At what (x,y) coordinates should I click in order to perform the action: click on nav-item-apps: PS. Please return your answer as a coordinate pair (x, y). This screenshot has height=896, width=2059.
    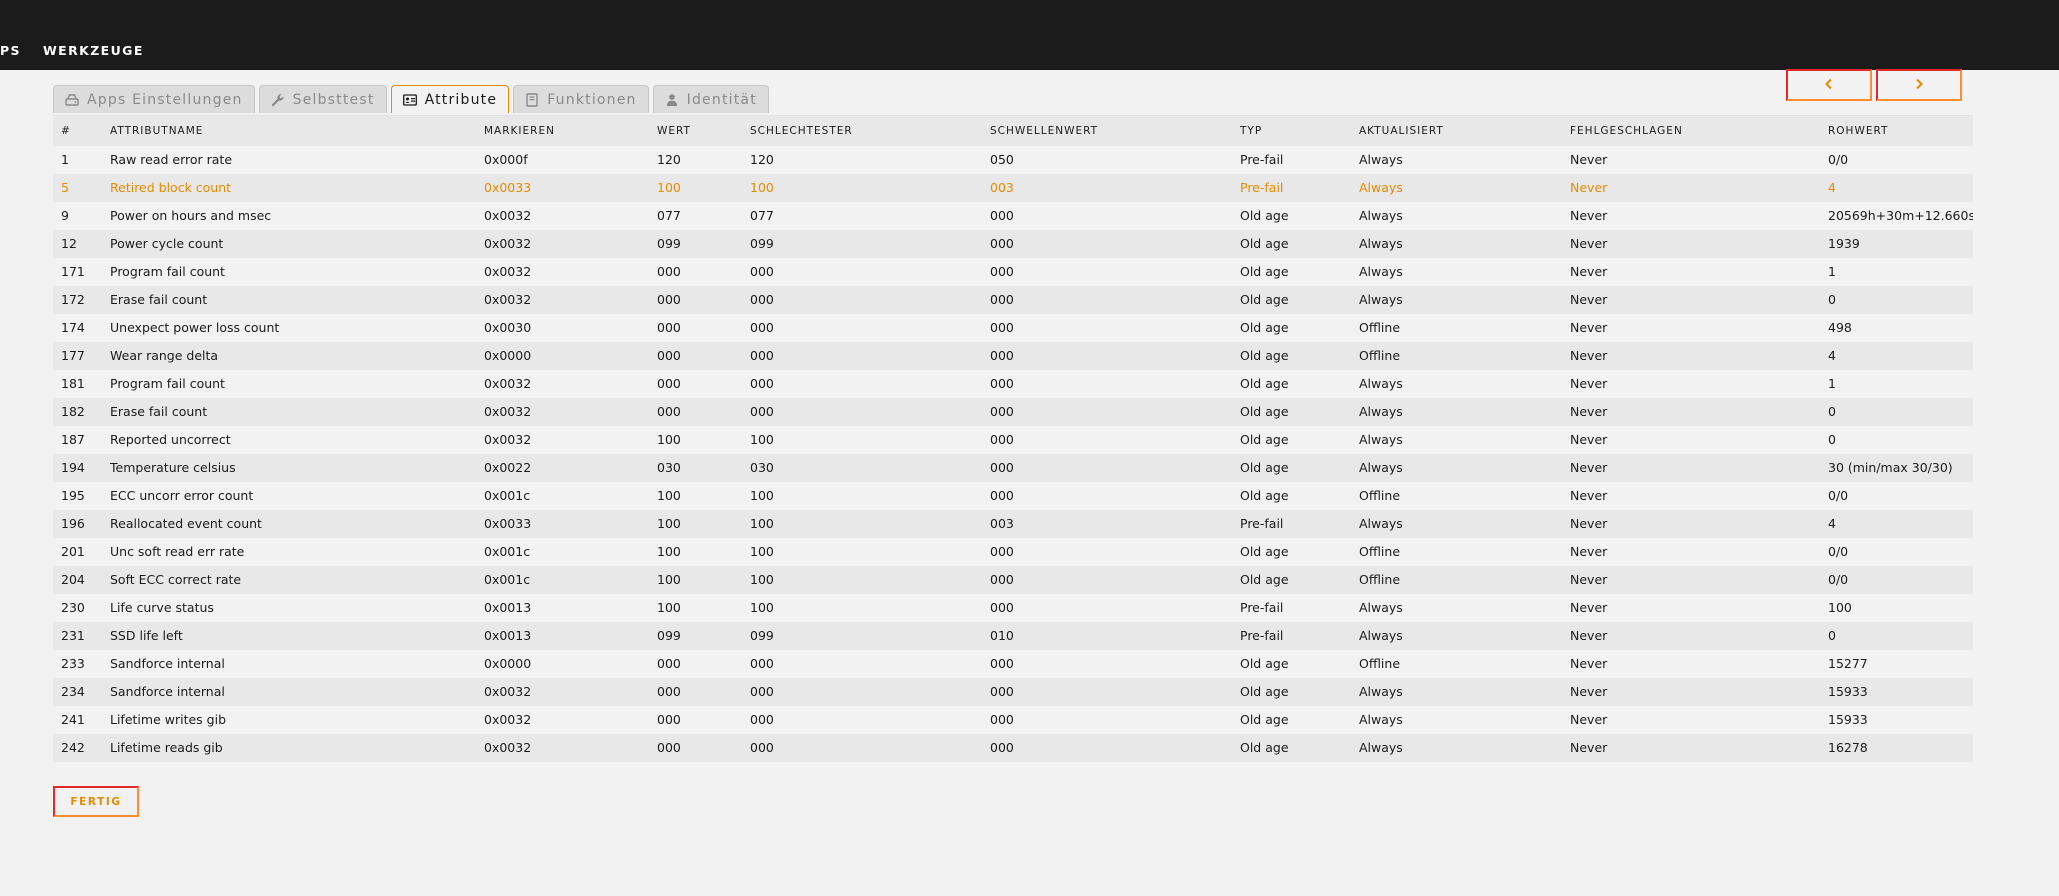
    Looking at the image, I should click on (10, 50).